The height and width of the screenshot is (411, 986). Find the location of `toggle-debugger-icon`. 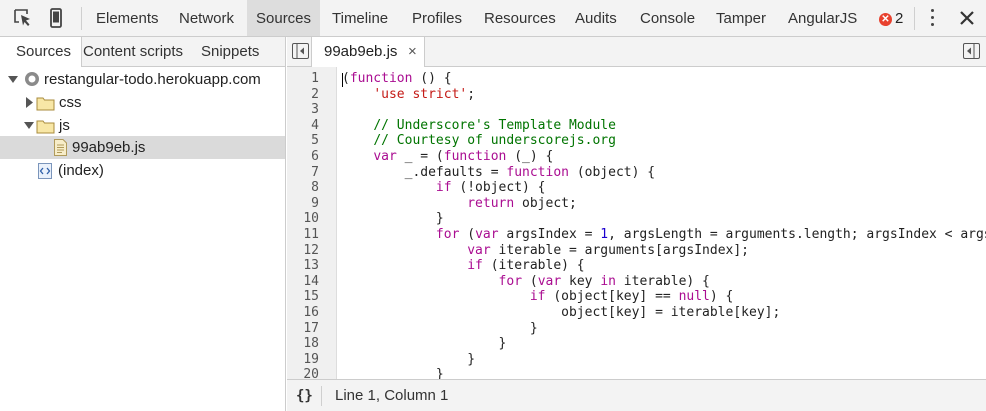

toggle-debugger-icon is located at coordinates (971, 51).